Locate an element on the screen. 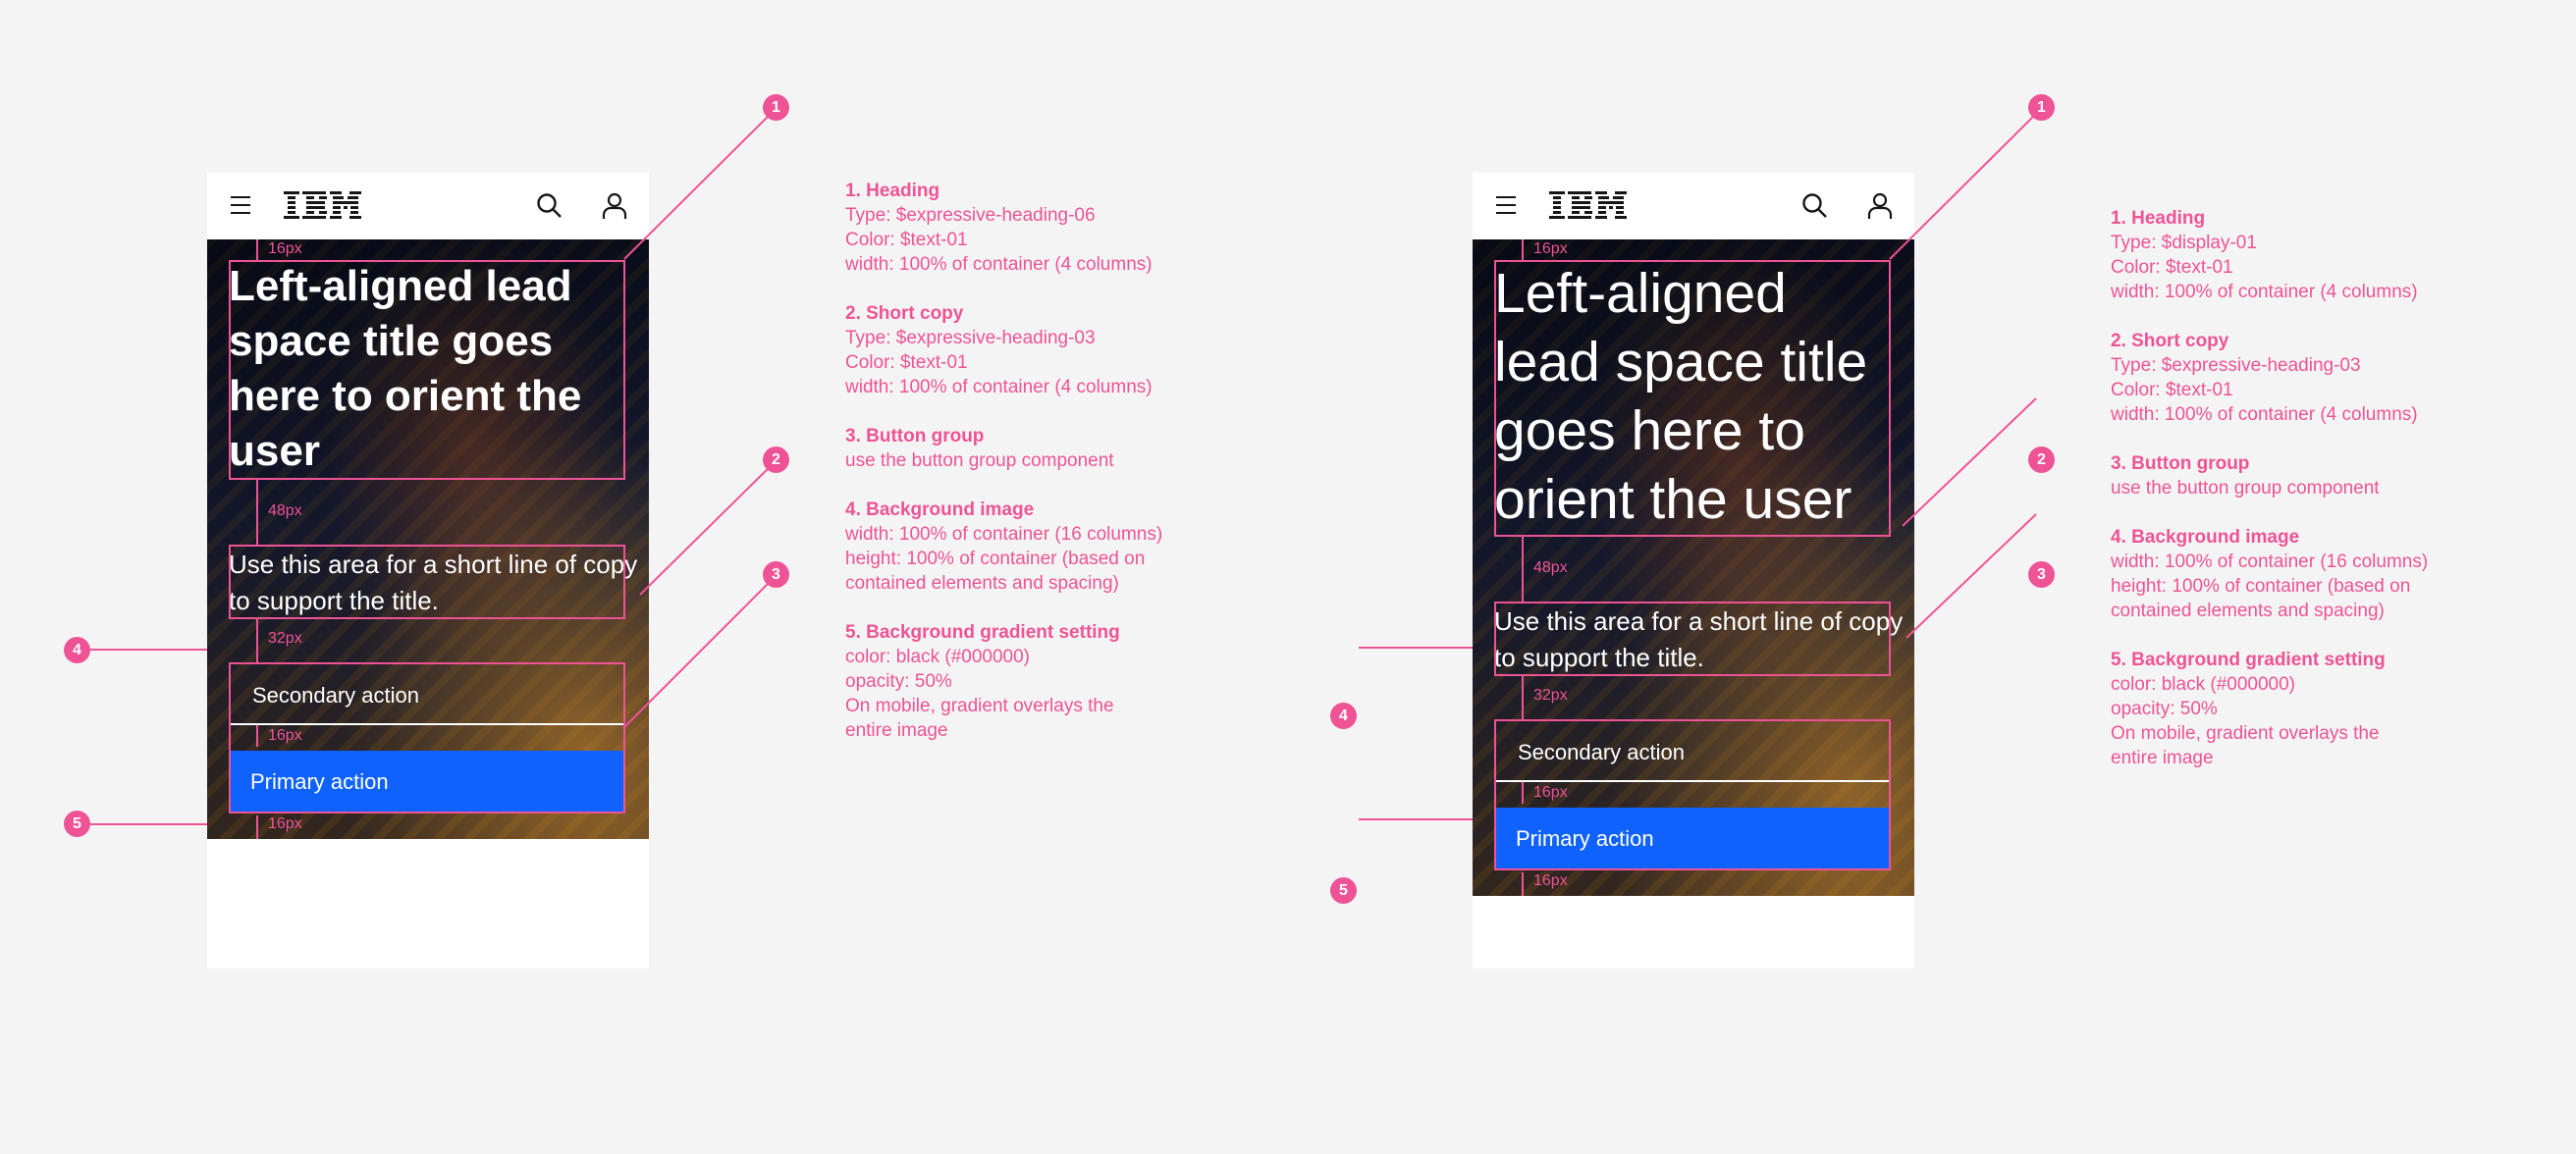  spec-note-line: Type: $display-01 is located at coordinates (2184, 243).